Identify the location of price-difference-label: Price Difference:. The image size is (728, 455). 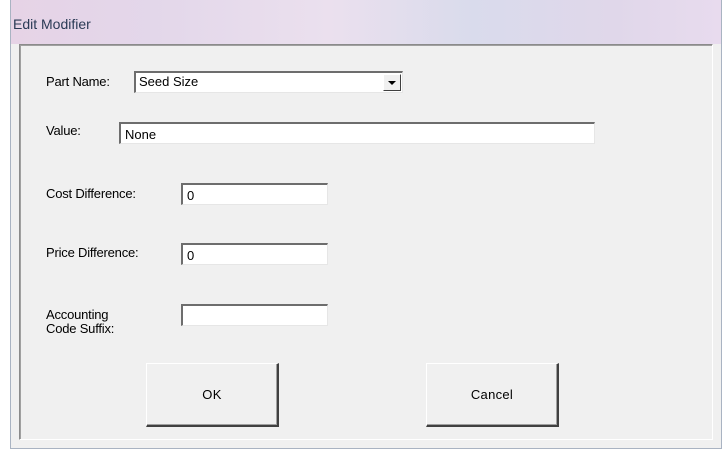
(92, 252).